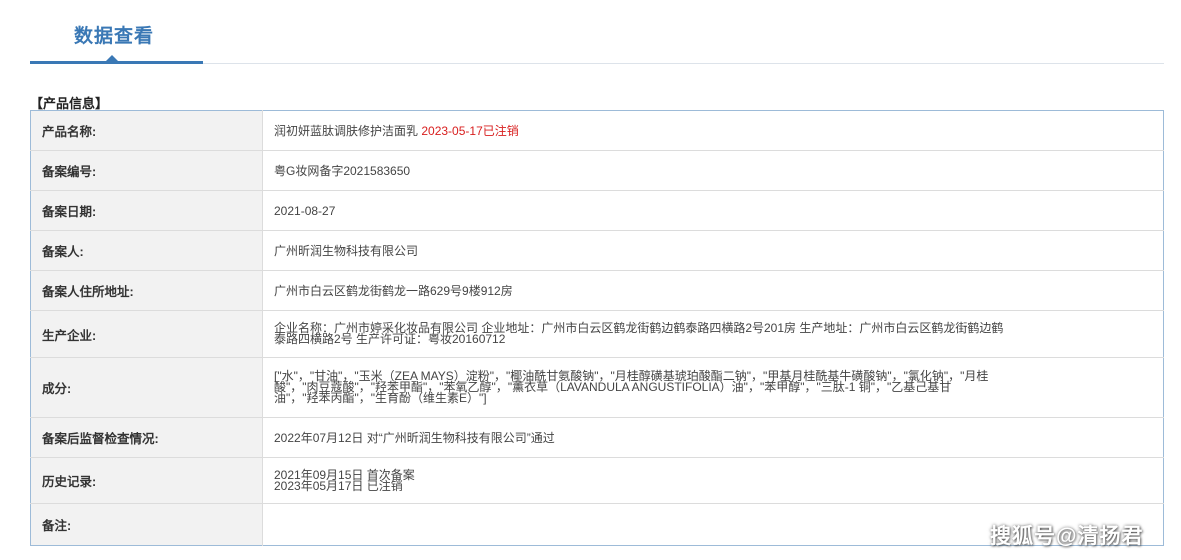 This screenshot has height=560, width=1181. I want to click on table-row: 备案日期: 2021-08-27, so click(597, 210).